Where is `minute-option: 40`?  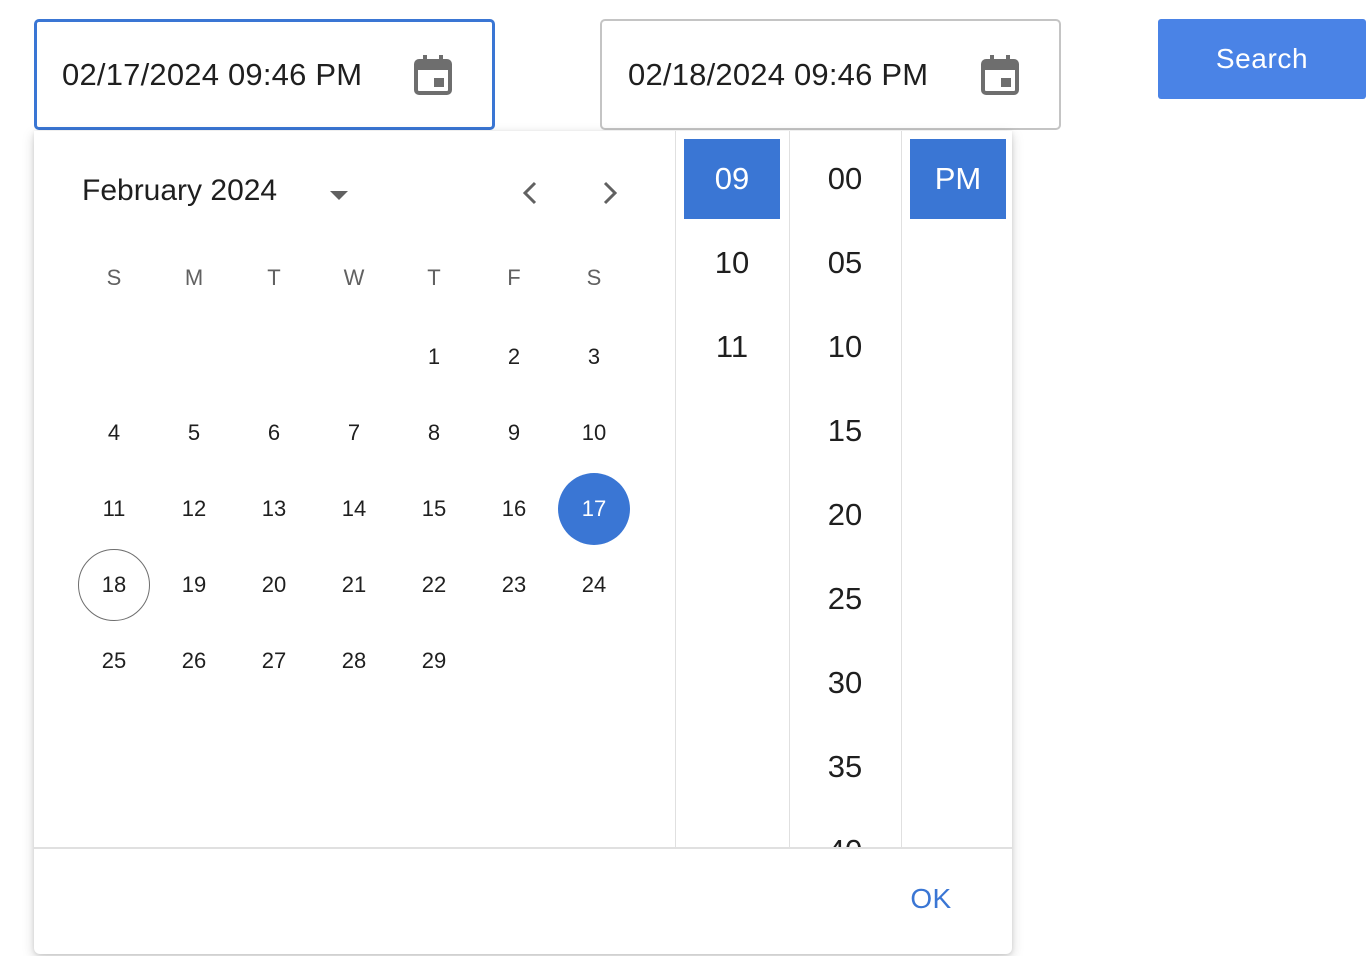 minute-option: 40 is located at coordinates (845, 829).